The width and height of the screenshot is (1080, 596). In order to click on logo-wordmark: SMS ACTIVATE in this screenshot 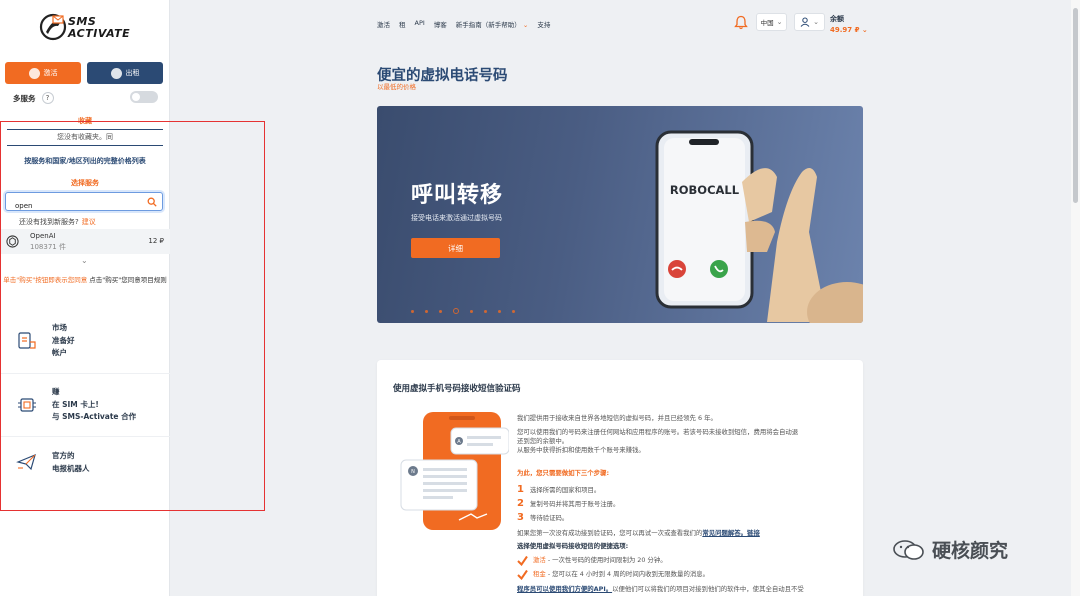, I will do `click(99, 28)`.